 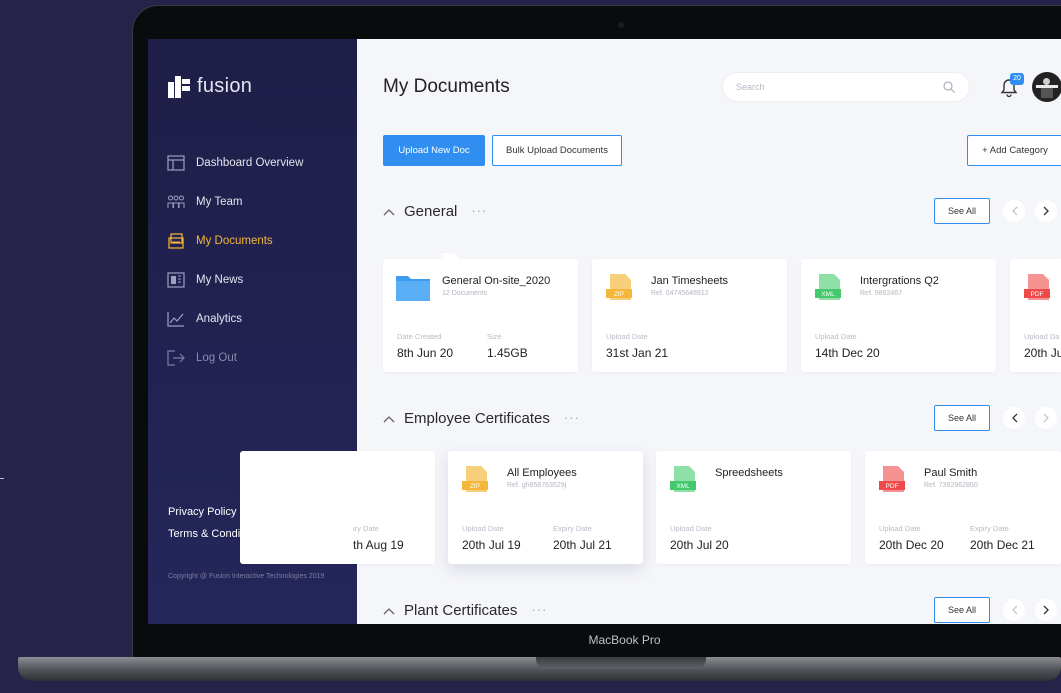 I want to click on bulk-upload-button: Bulk Upload Documents, so click(x=557, y=150).